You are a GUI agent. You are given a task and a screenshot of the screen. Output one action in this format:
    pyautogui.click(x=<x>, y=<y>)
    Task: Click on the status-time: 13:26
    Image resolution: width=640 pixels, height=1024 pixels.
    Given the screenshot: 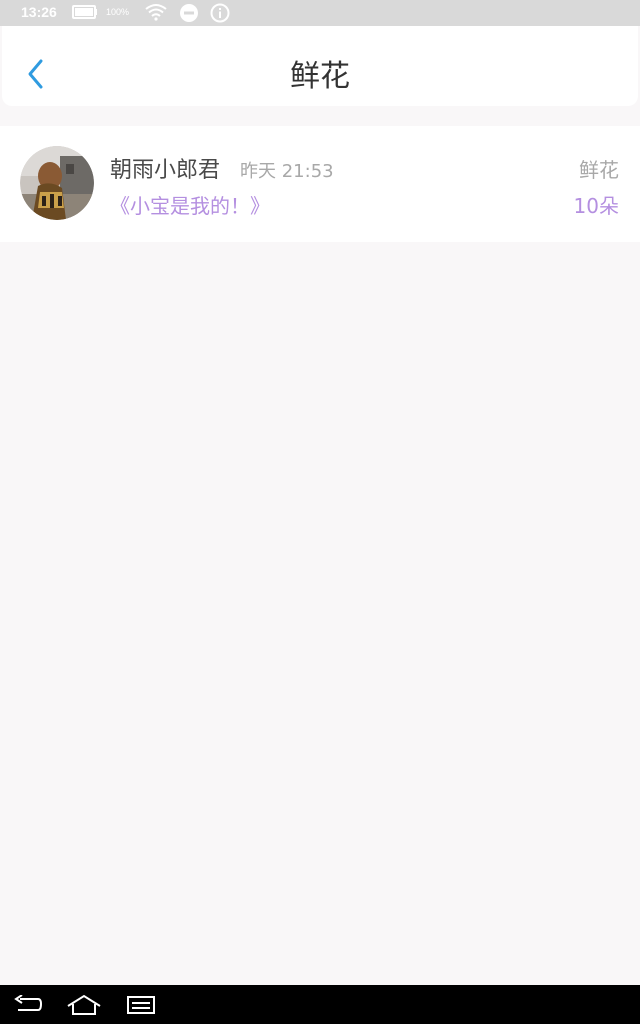 What is the action you would take?
    pyautogui.click(x=39, y=12)
    